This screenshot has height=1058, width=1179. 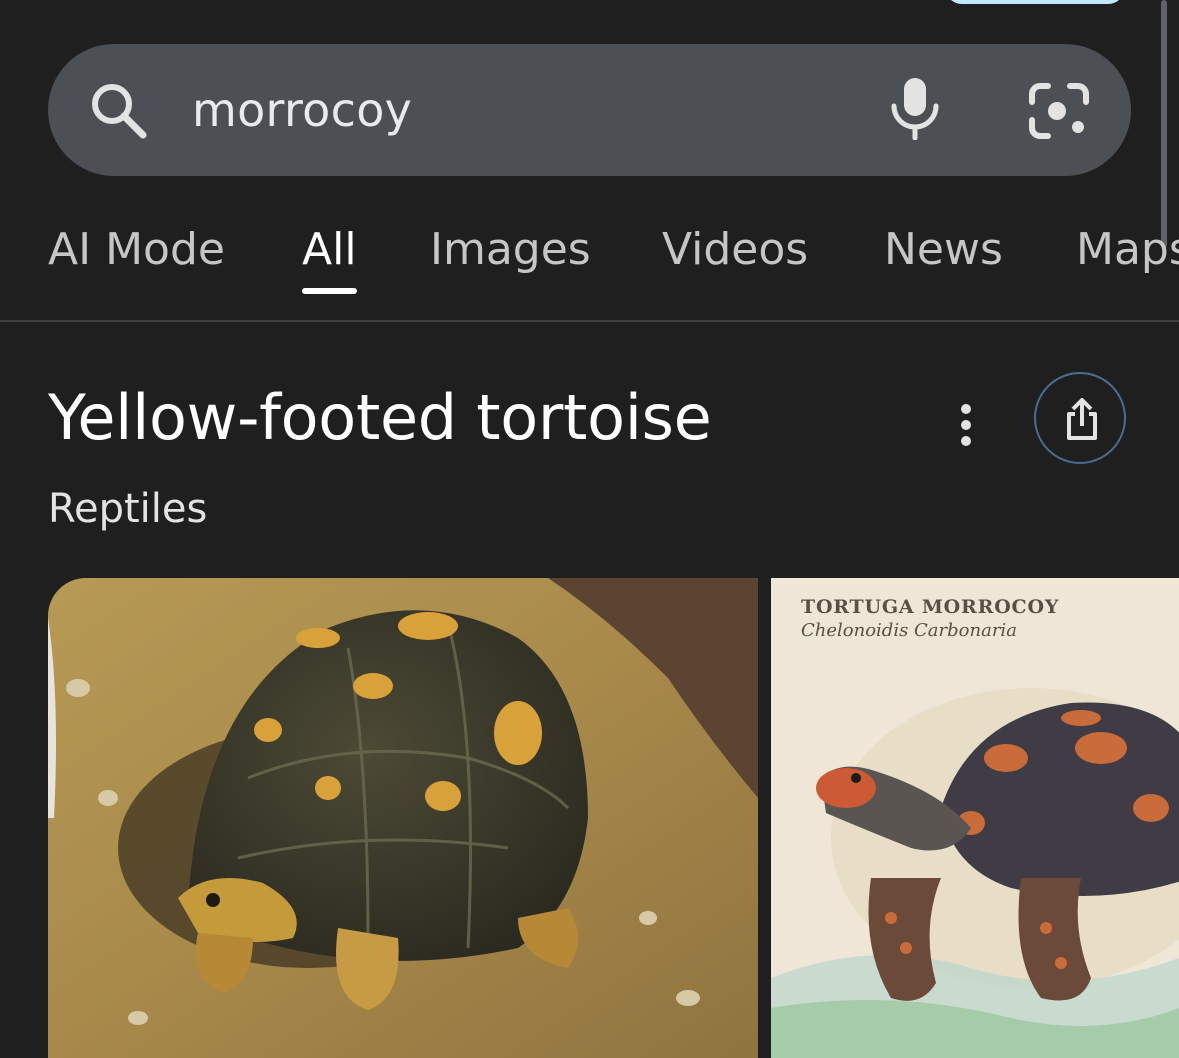 I want to click on tab-images: Images, so click(x=510, y=250).